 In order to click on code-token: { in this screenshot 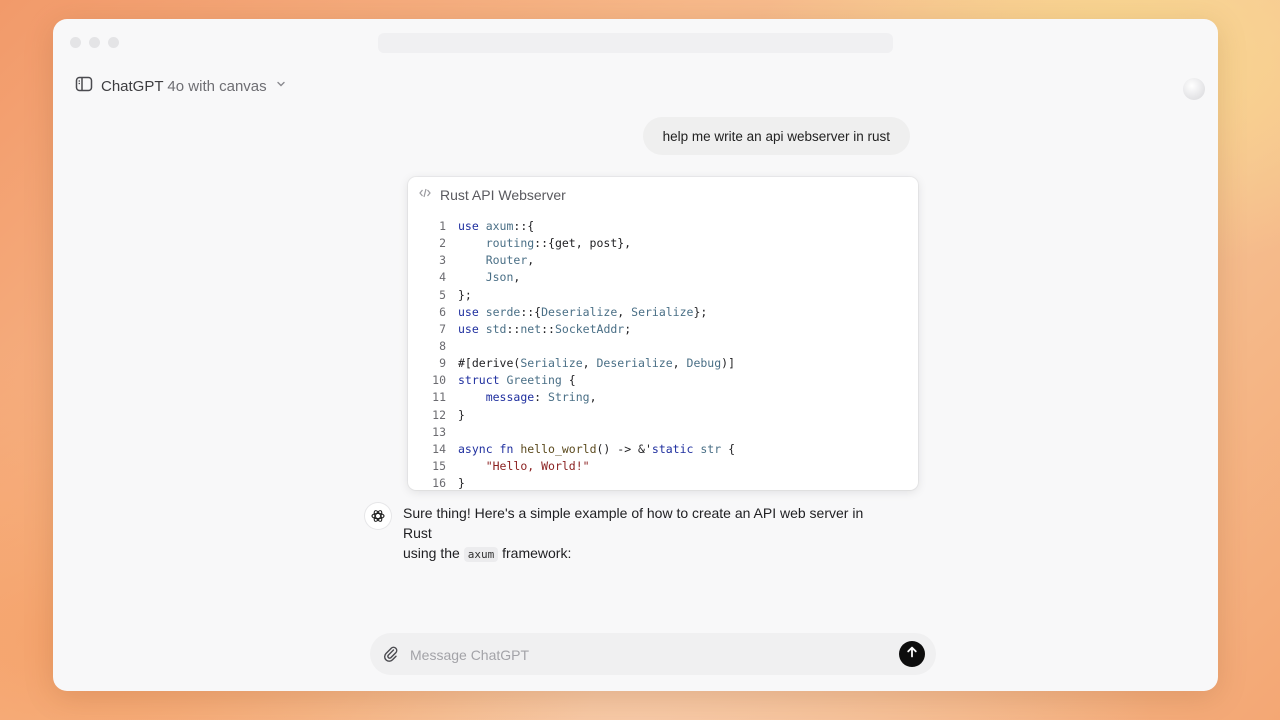, I will do `click(728, 448)`.